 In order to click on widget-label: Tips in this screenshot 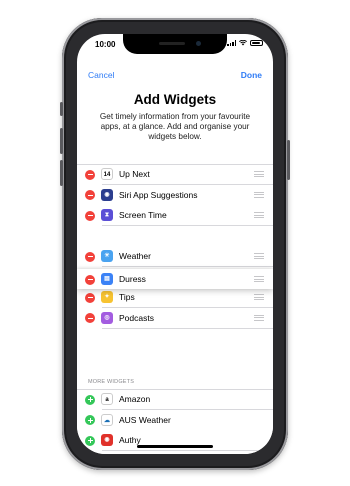, I will do `click(127, 297)`.